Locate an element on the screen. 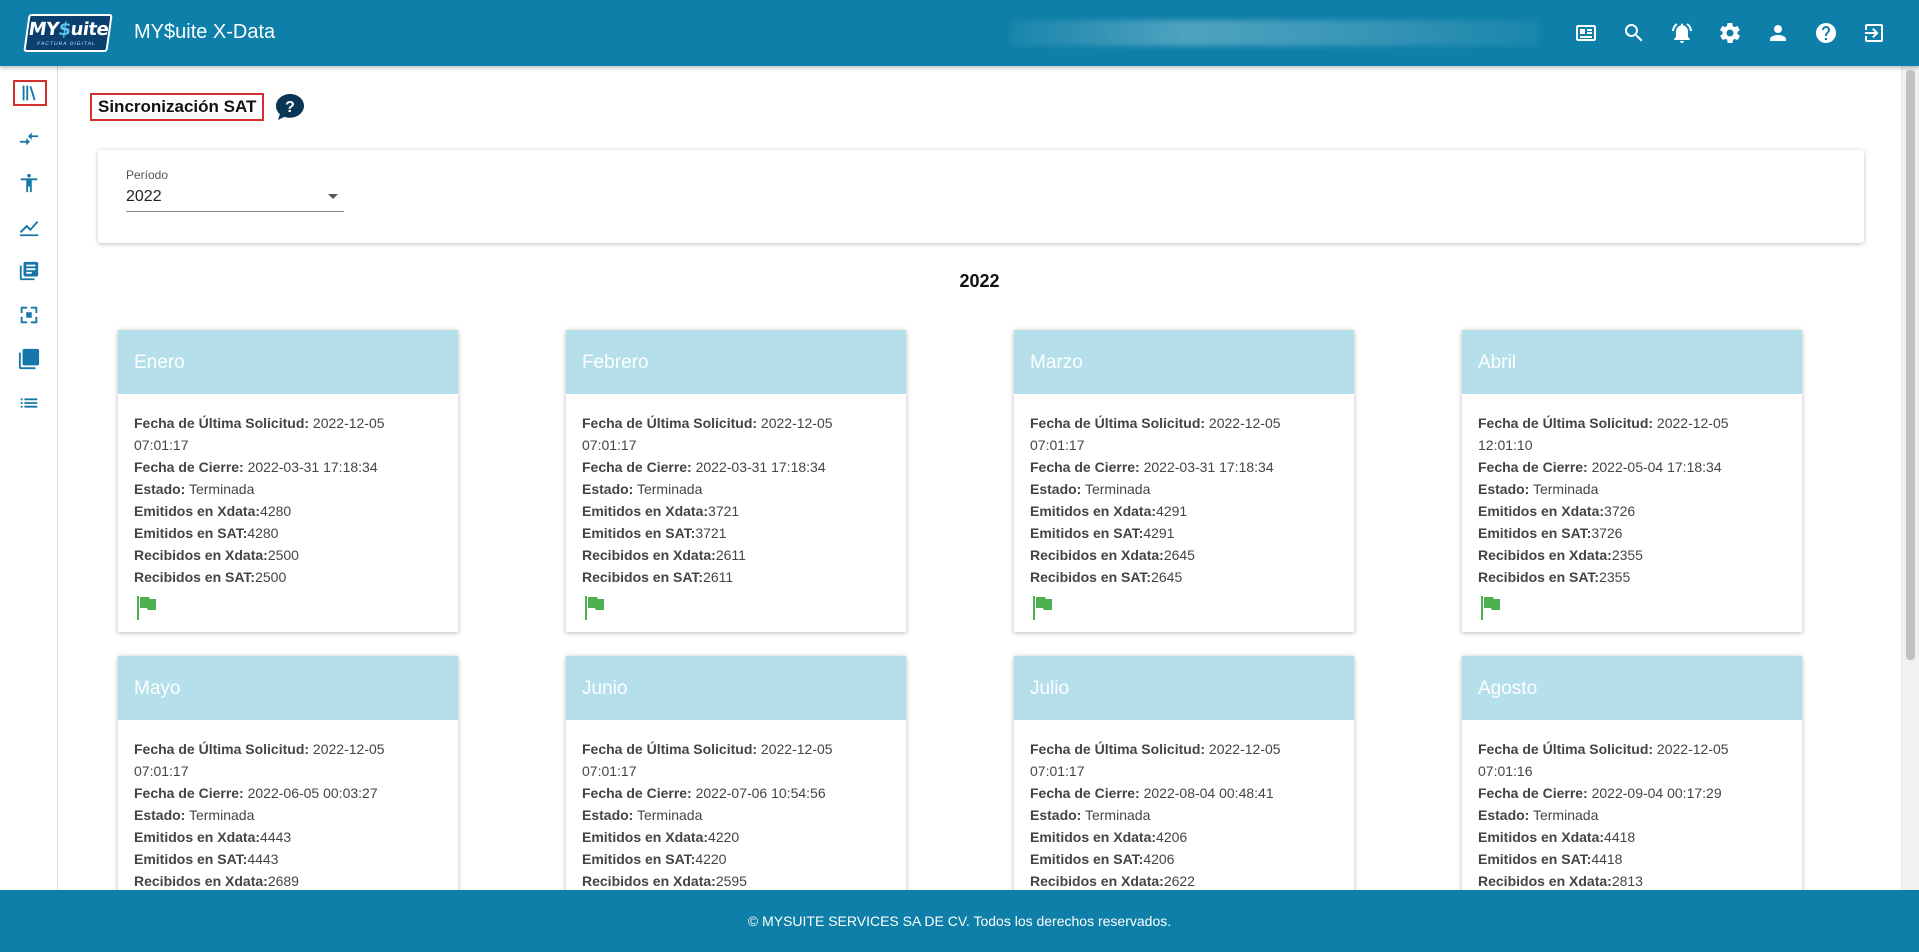  month-field-issued-sat: Emitidos en SAT:4418 is located at coordinates (1632, 859).